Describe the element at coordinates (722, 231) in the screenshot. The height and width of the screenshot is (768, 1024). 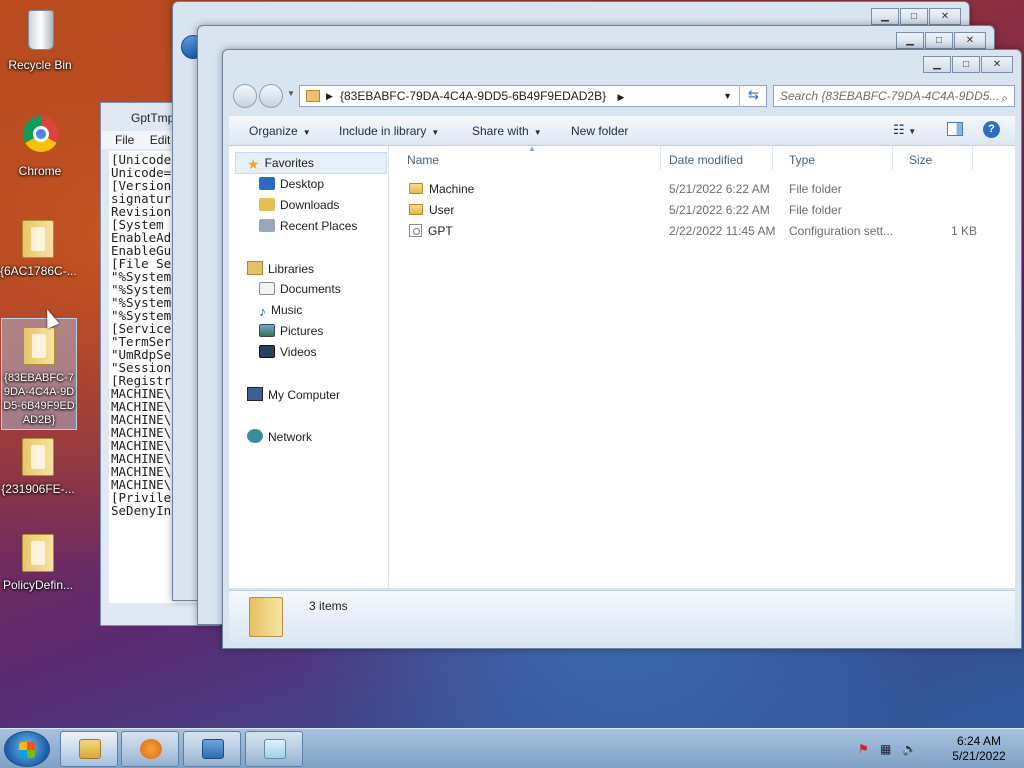
I see `file-date: 2/22/2022 11:45 AM` at that location.